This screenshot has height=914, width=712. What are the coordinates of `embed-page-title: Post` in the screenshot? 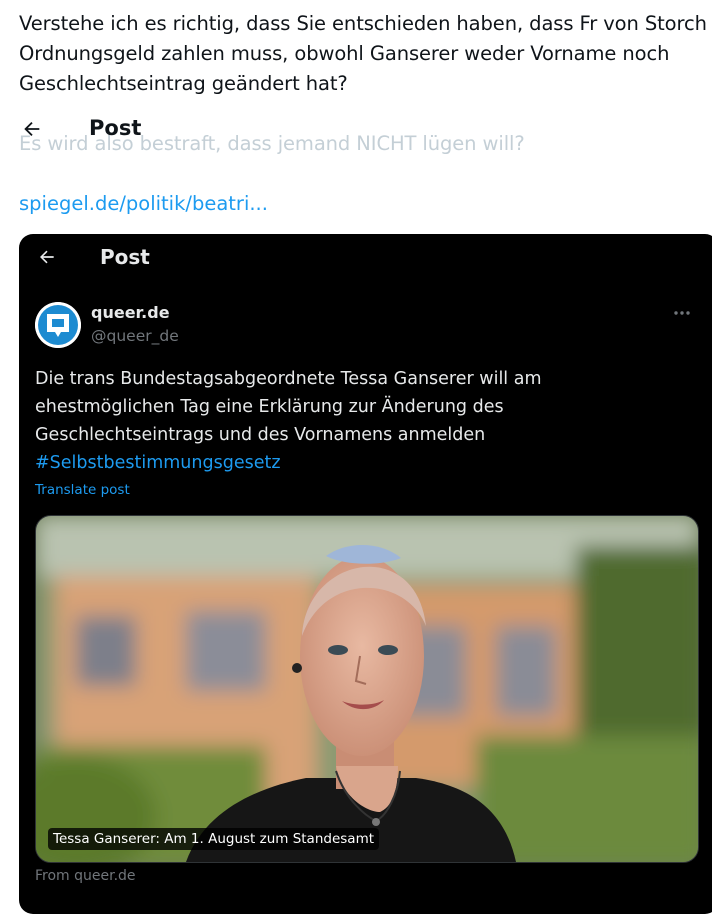 It's located at (125, 257).